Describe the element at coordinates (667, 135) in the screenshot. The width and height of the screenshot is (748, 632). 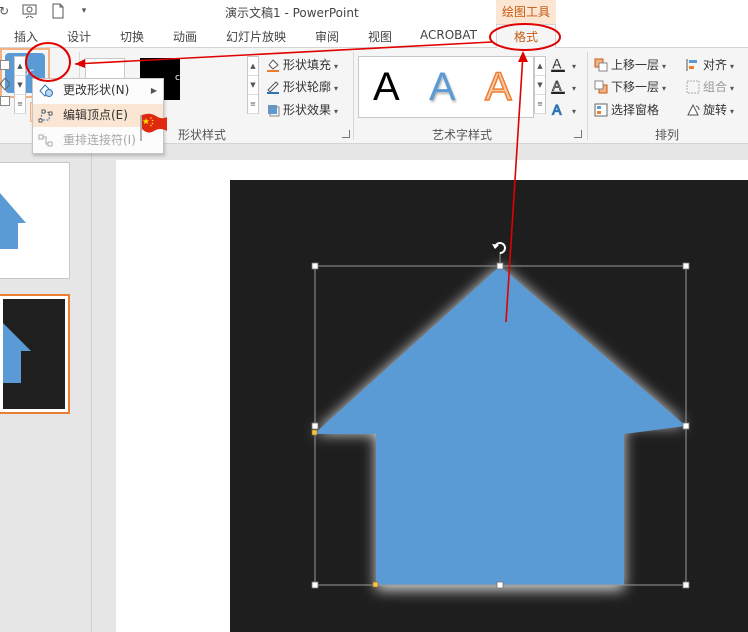
I see `arrange-group-label: 排列` at that location.